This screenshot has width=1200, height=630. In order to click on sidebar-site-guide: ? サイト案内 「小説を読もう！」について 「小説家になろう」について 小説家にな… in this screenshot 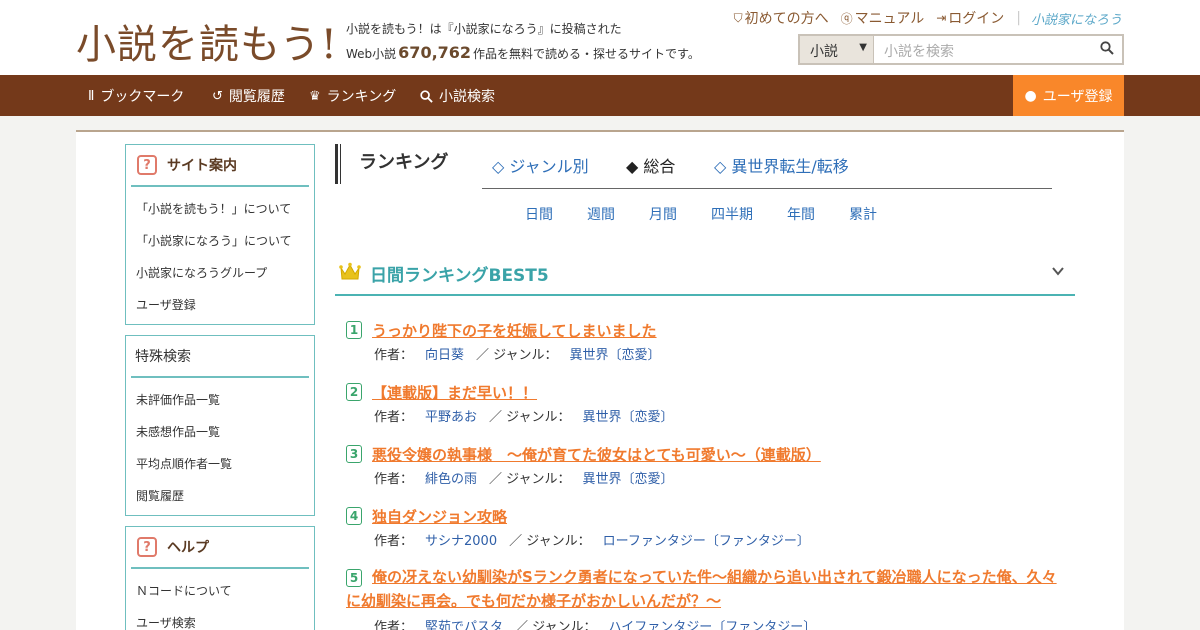, I will do `click(220, 234)`.